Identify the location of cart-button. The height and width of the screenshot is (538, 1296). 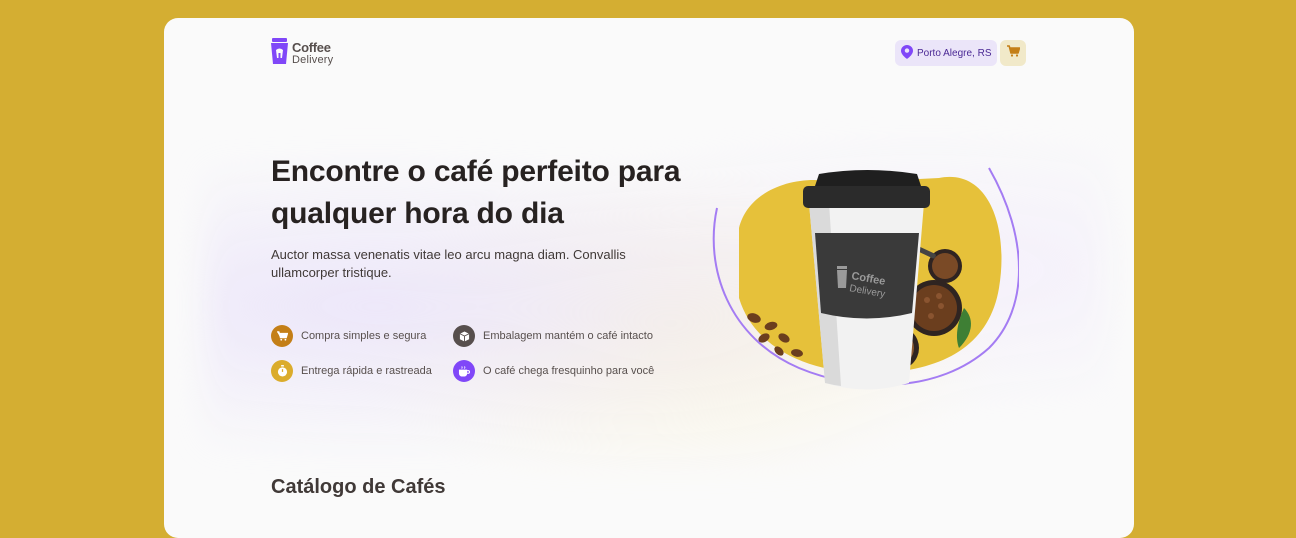
(1013, 53).